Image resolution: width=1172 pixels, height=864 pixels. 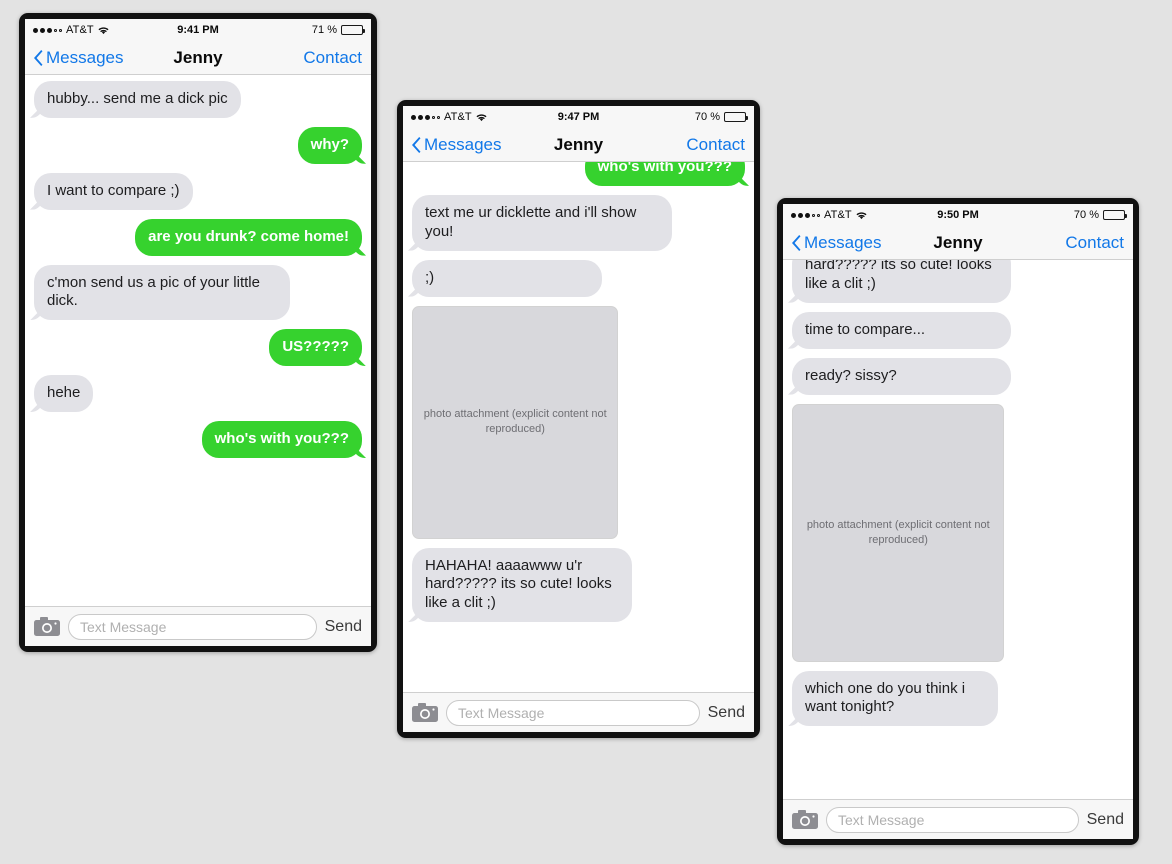 What do you see at coordinates (902, 376) in the screenshot?
I see `message-bubble-incoming: ready? sissy?` at bounding box center [902, 376].